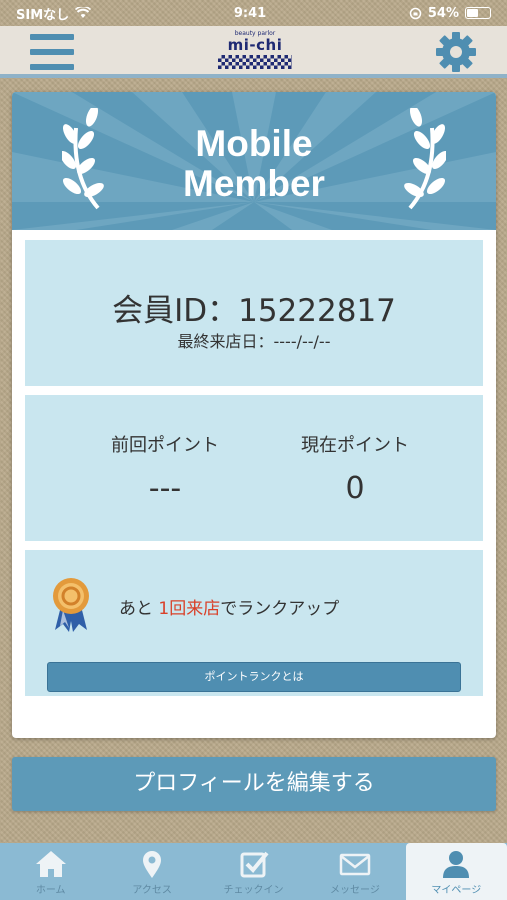 The height and width of the screenshot is (900, 507). I want to click on banner-title: Mobile Member, so click(254, 164).